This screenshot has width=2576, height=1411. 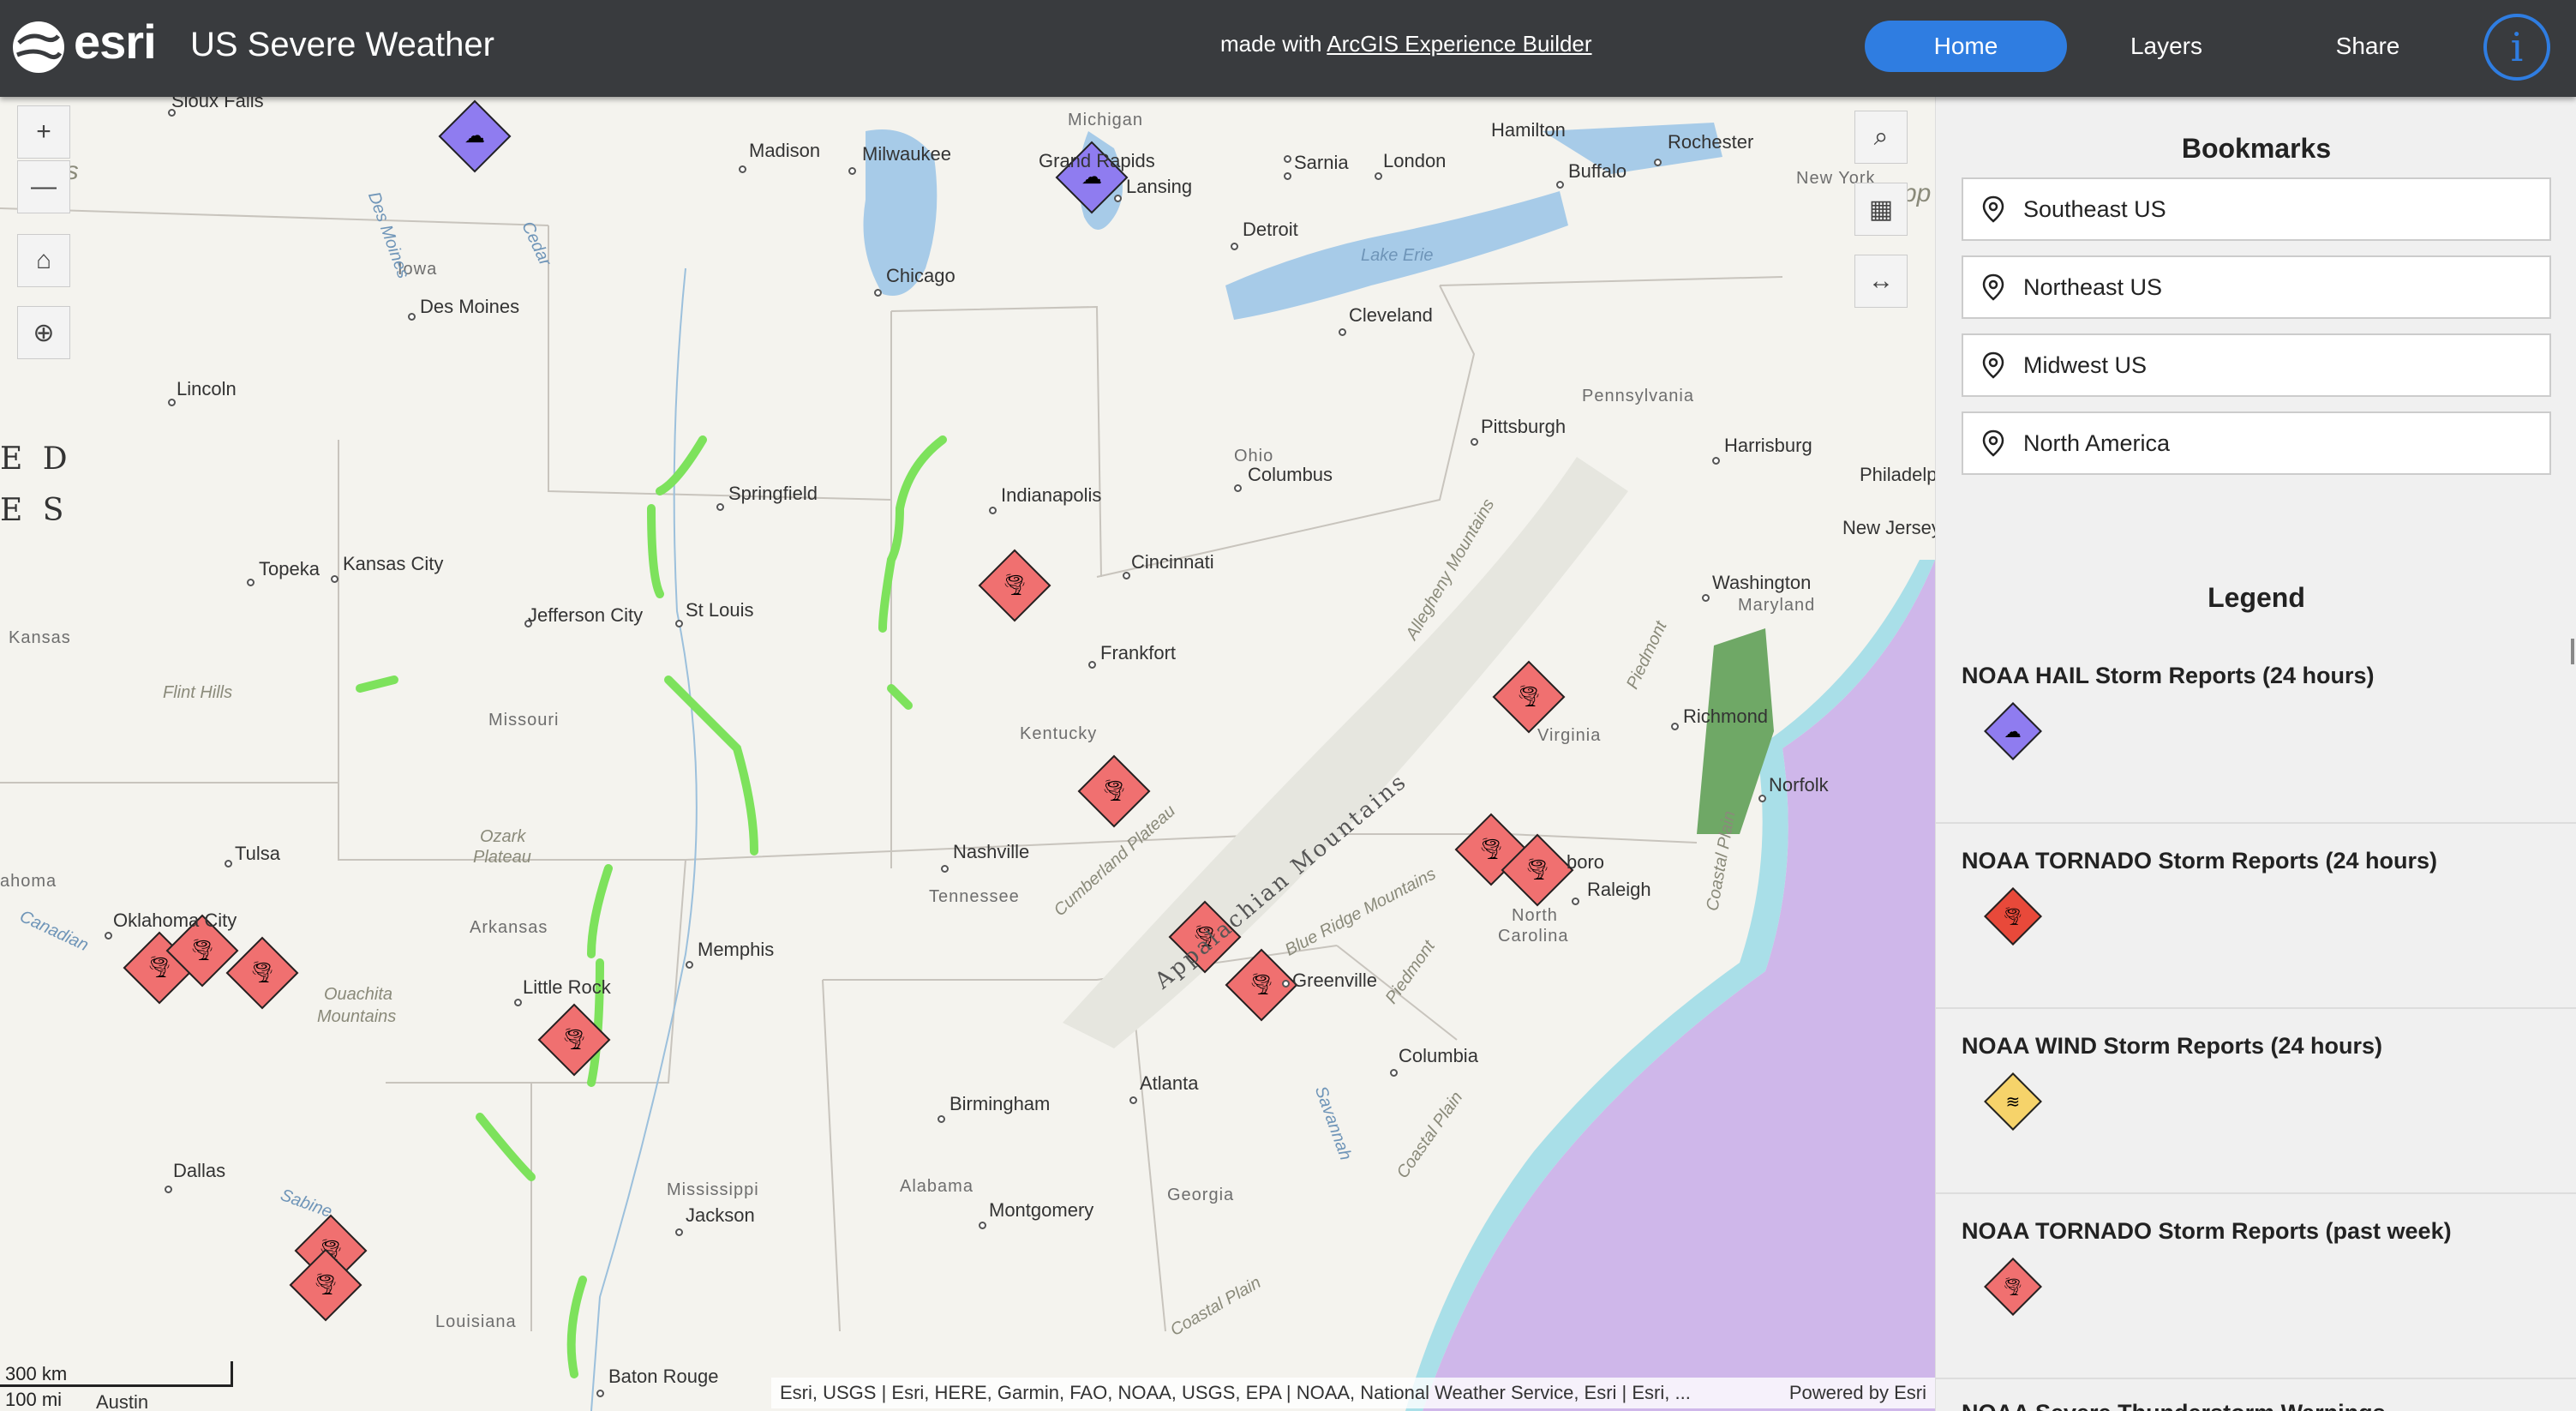 What do you see at coordinates (1391, 315) in the screenshot?
I see `city-label: Cleveland` at bounding box center [1391, 315].